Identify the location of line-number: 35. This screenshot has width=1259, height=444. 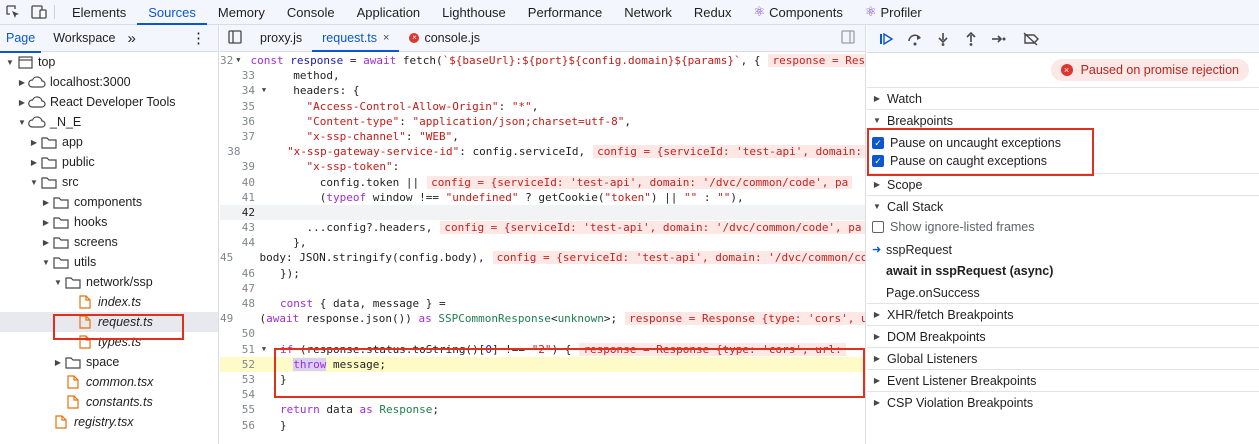
(239, 106).